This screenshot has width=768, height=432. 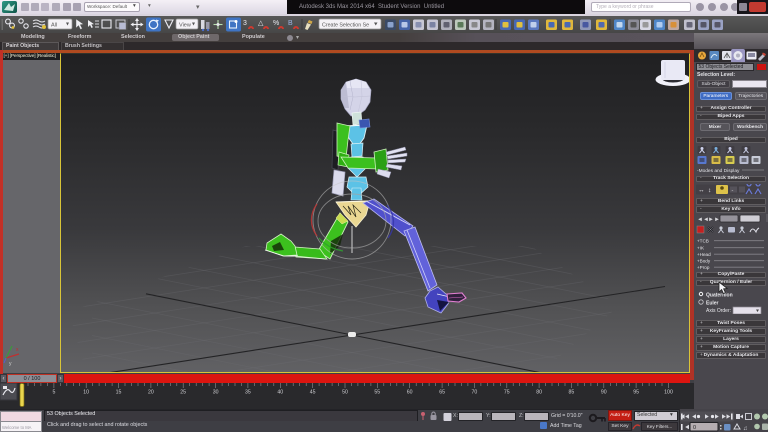 What do you see at coordinates (507, 393) in the screenshot?
I see `svg-text: 75` at bounding box center [507, 393].